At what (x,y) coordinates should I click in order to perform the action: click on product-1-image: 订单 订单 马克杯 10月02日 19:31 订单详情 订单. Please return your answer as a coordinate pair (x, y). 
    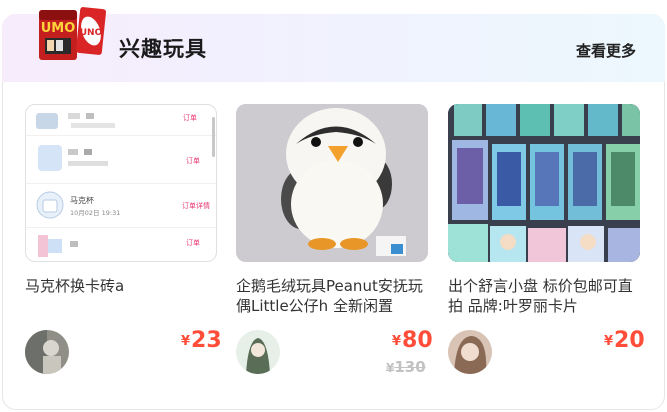
    Looking at the image, I should click on (121, 183).